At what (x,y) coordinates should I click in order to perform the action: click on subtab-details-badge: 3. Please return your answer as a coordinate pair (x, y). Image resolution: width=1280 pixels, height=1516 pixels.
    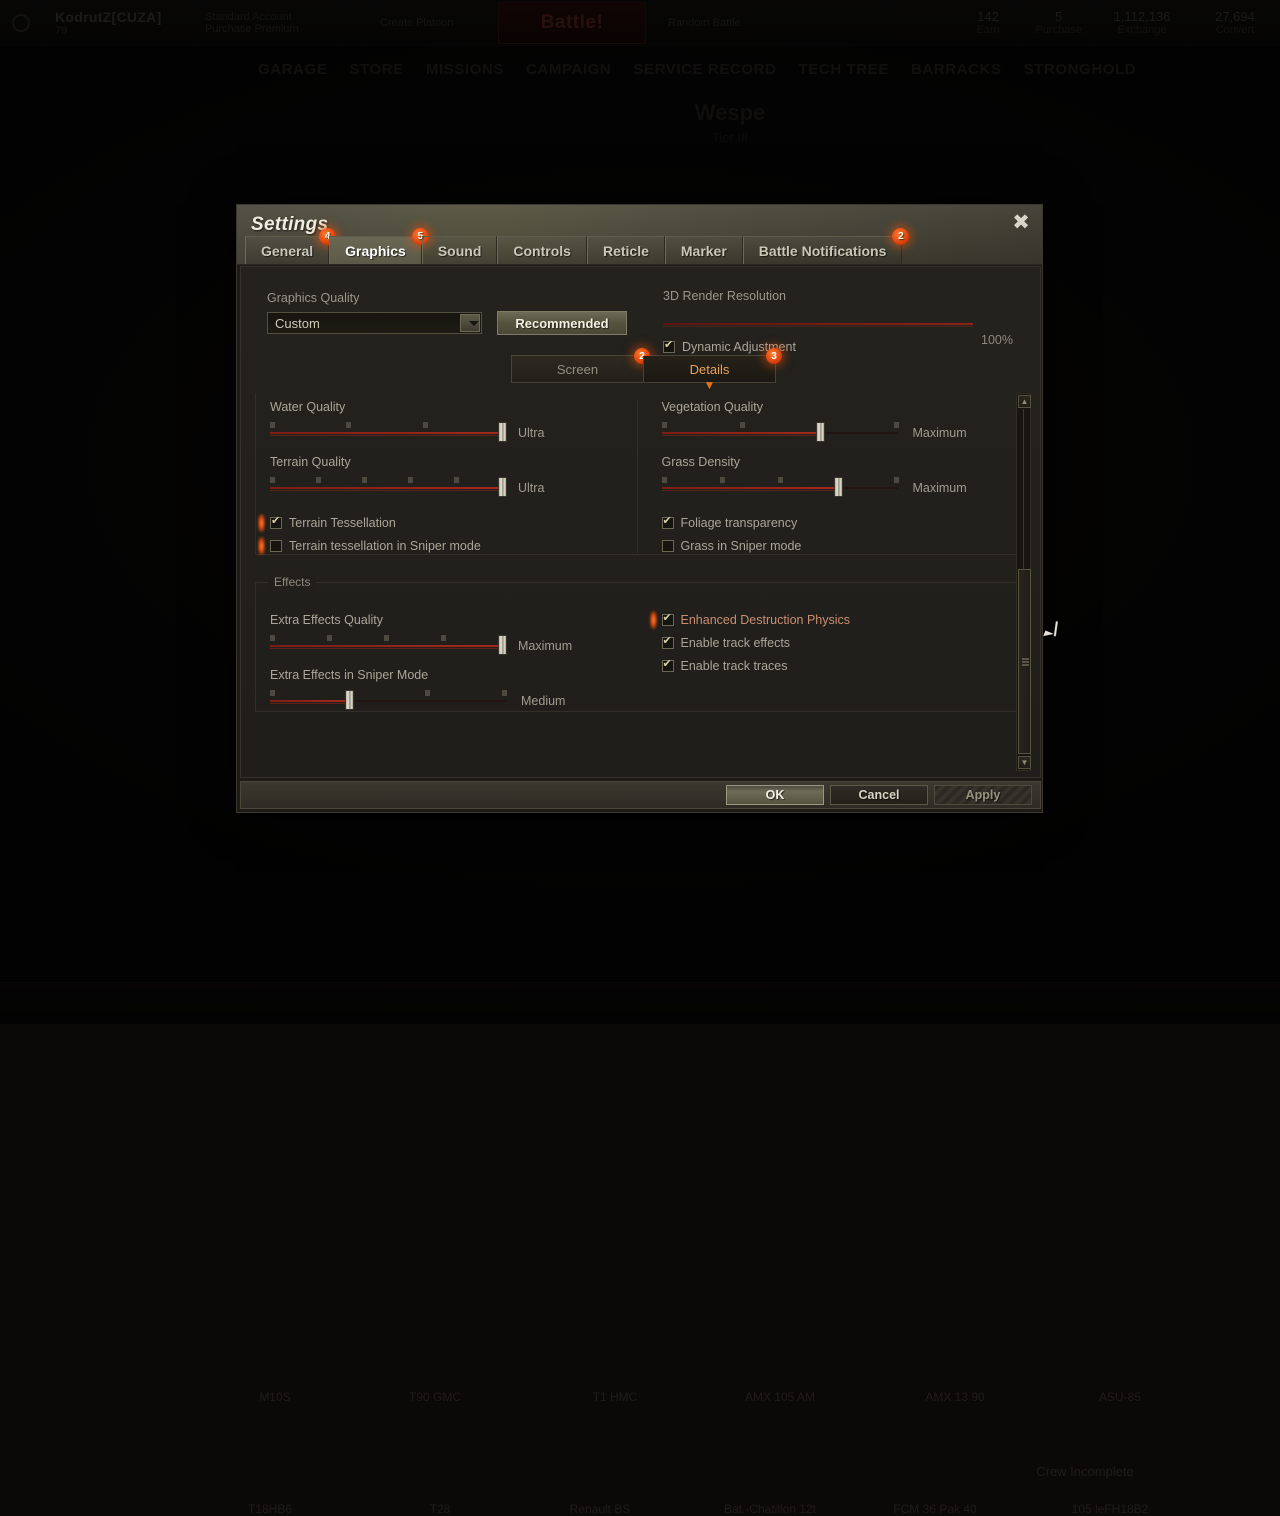
    Looking at the image, I should click on (774, 356).